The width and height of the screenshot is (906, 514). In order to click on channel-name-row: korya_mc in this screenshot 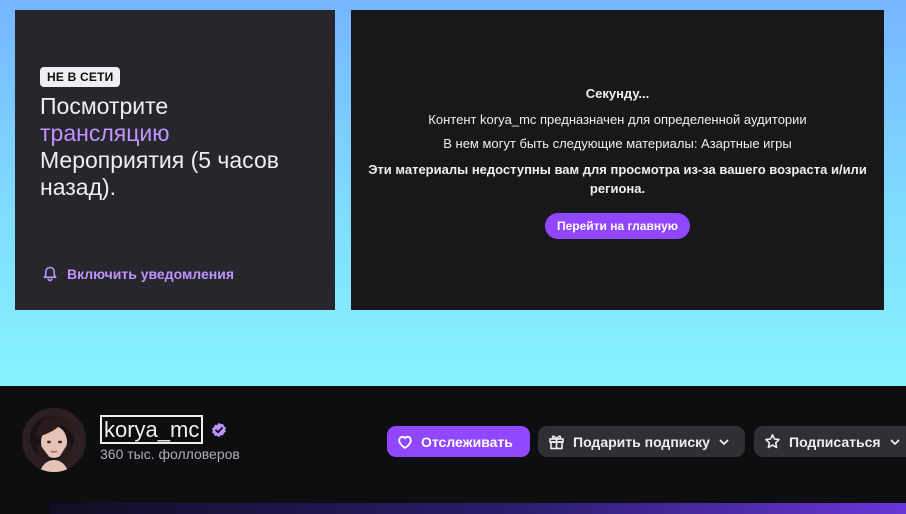, I will do `click(163, 429)`.